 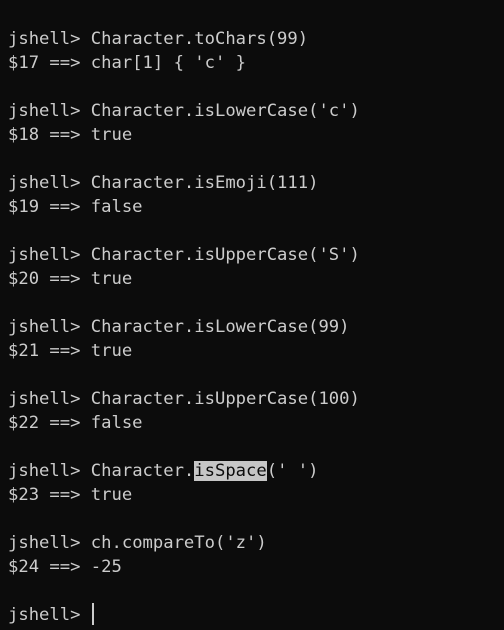 I want to click on result-line: $22 ==> false, so click(x=75, y=423).